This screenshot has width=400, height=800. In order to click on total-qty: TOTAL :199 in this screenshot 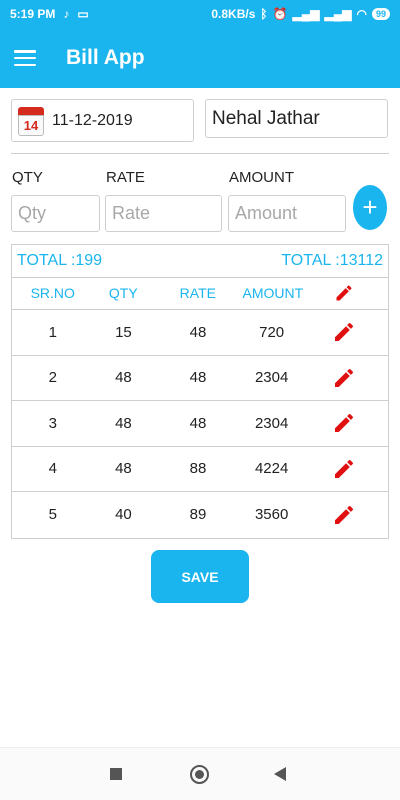, I will do `click(60, 260)`.